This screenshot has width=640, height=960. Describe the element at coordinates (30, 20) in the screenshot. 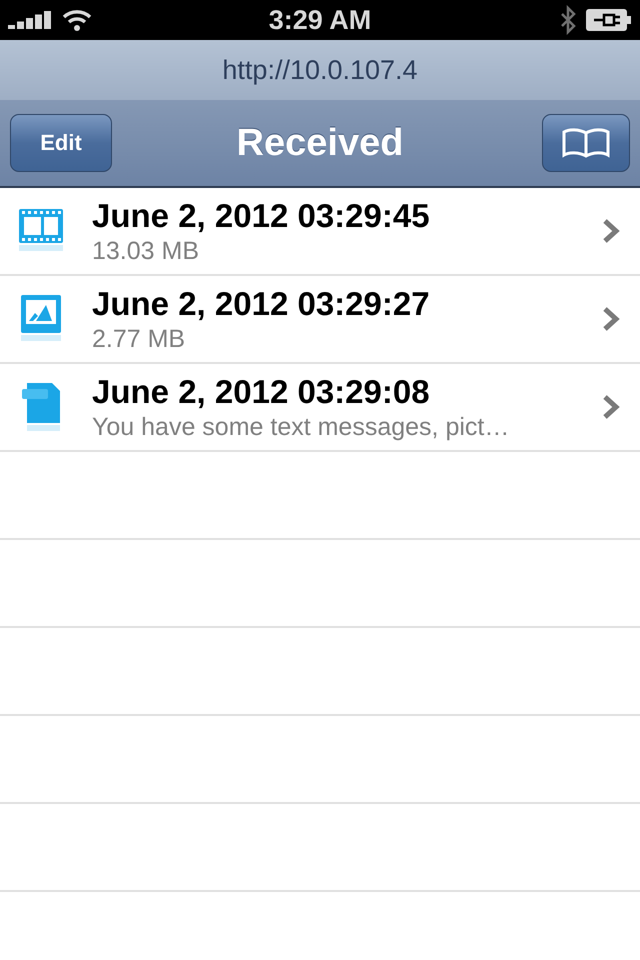

I see `signal-icon` at that location.